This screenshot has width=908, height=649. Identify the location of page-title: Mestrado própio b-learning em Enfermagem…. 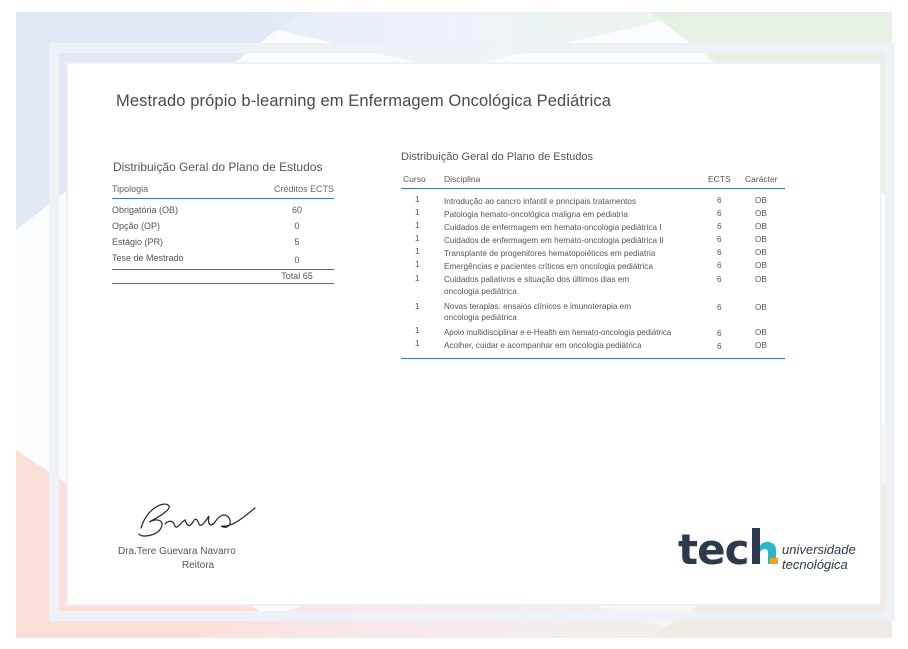
(364, 101).